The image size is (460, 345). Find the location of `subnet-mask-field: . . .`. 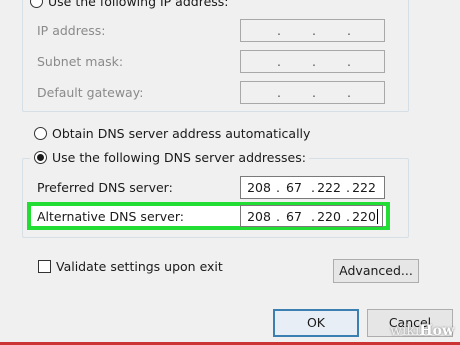

subnet-mask-field: . . . is located at coordinates (312, 61).